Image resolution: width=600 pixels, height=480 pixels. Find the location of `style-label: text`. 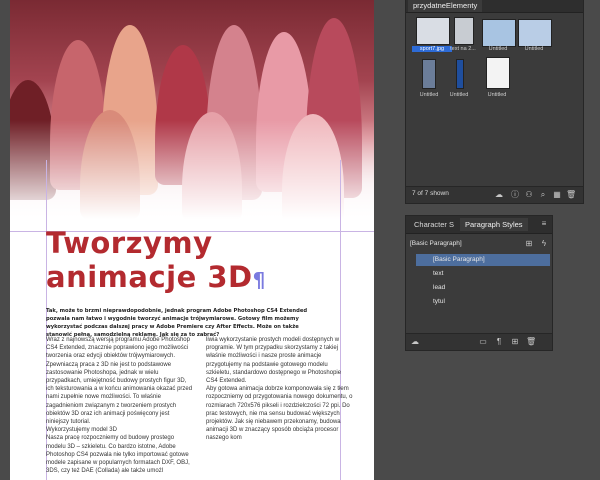

style-label: text is located at coordinates (438, 273).